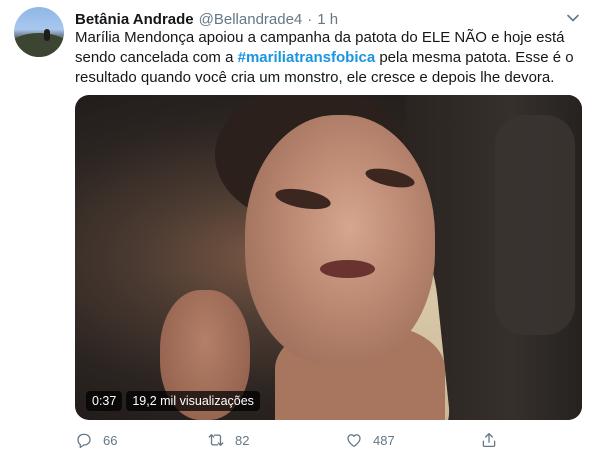 This screenshot has height=460, width=596. What do you see at coordinates (251, 19) in the screenshot?
I see `author-handle: @Bellandrade4` at bounding box center [251, 19].